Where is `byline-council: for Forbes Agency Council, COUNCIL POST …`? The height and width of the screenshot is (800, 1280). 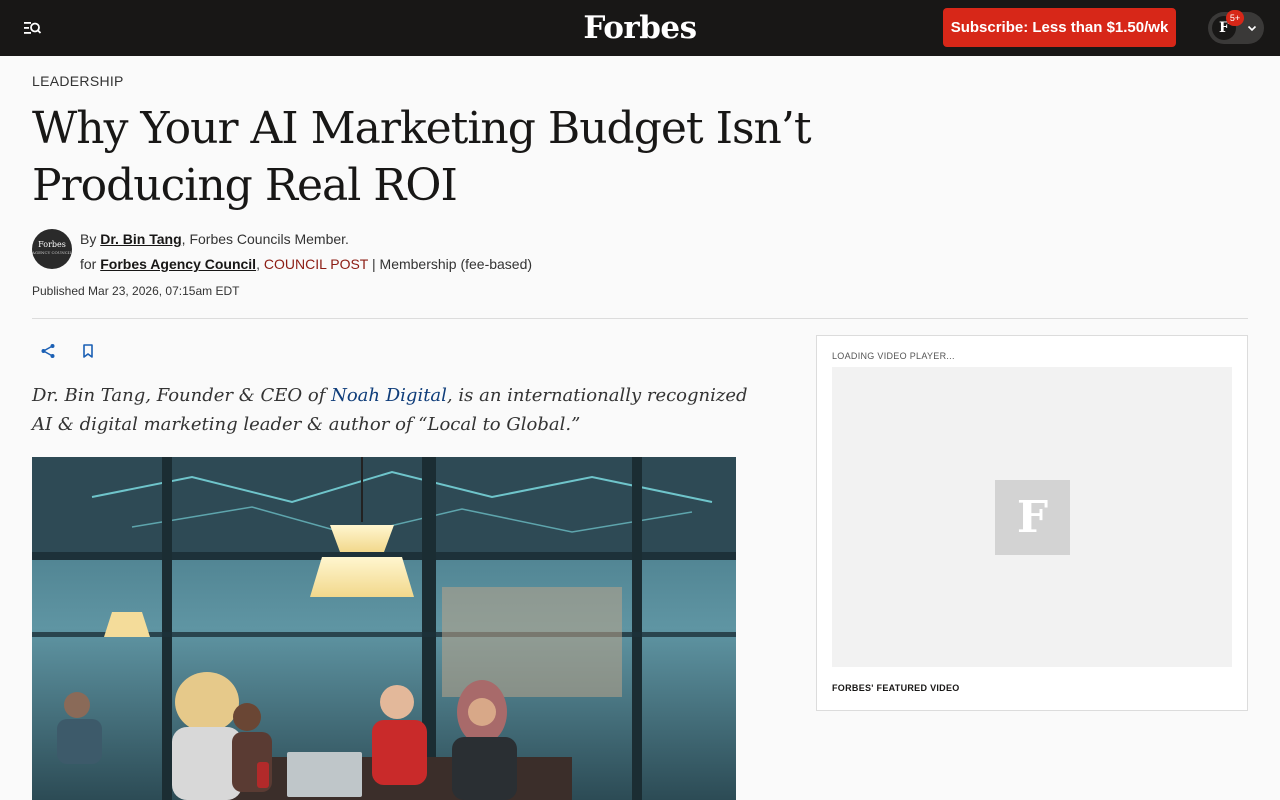 byline-council: for Forbes Agency Council, COUNCIL POST … is located at coordinates (306, 264).